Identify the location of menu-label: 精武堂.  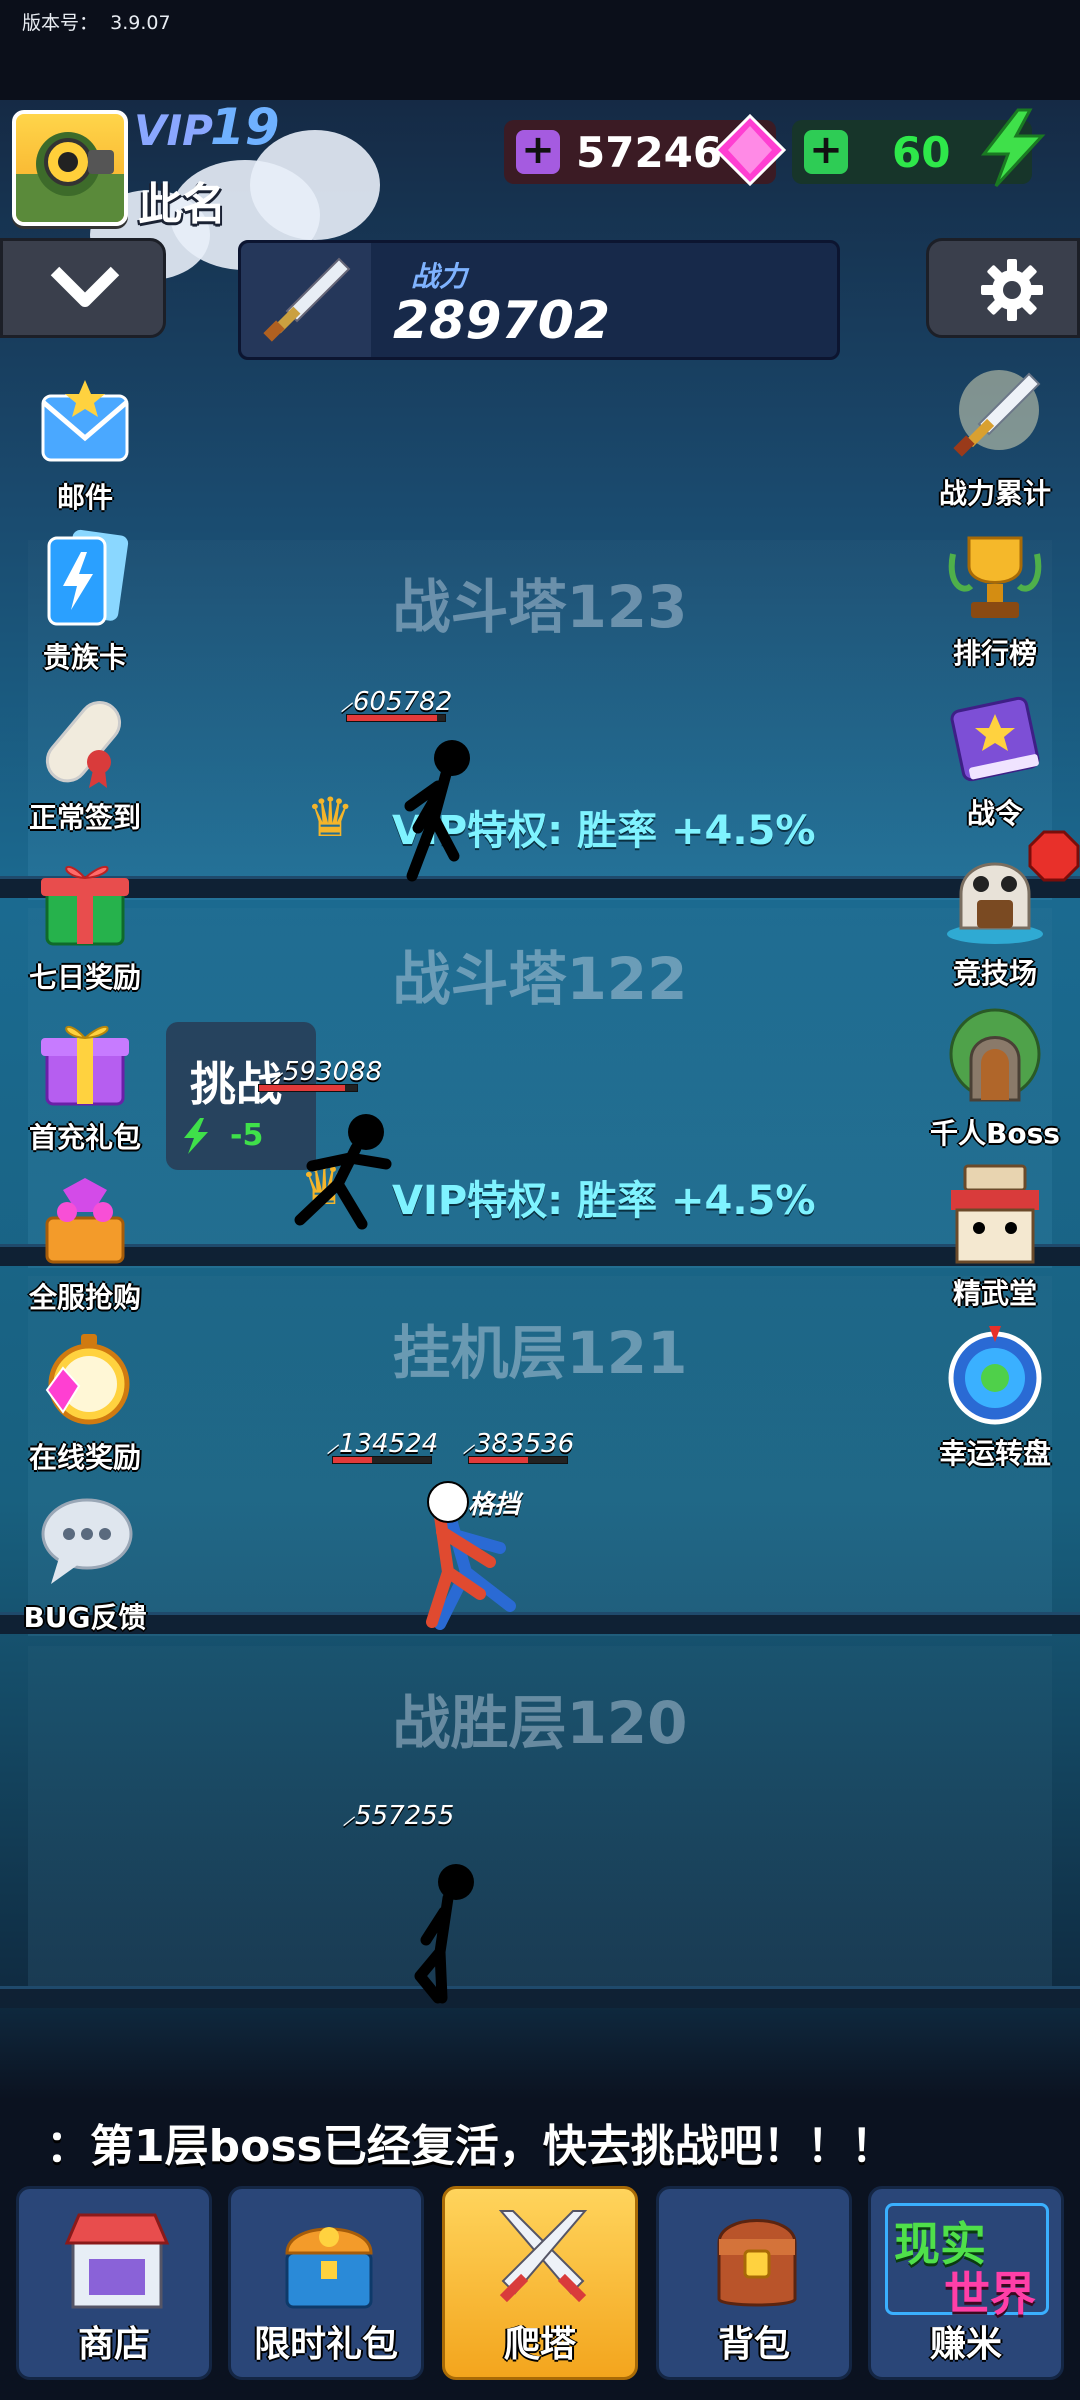
(994, 1293).